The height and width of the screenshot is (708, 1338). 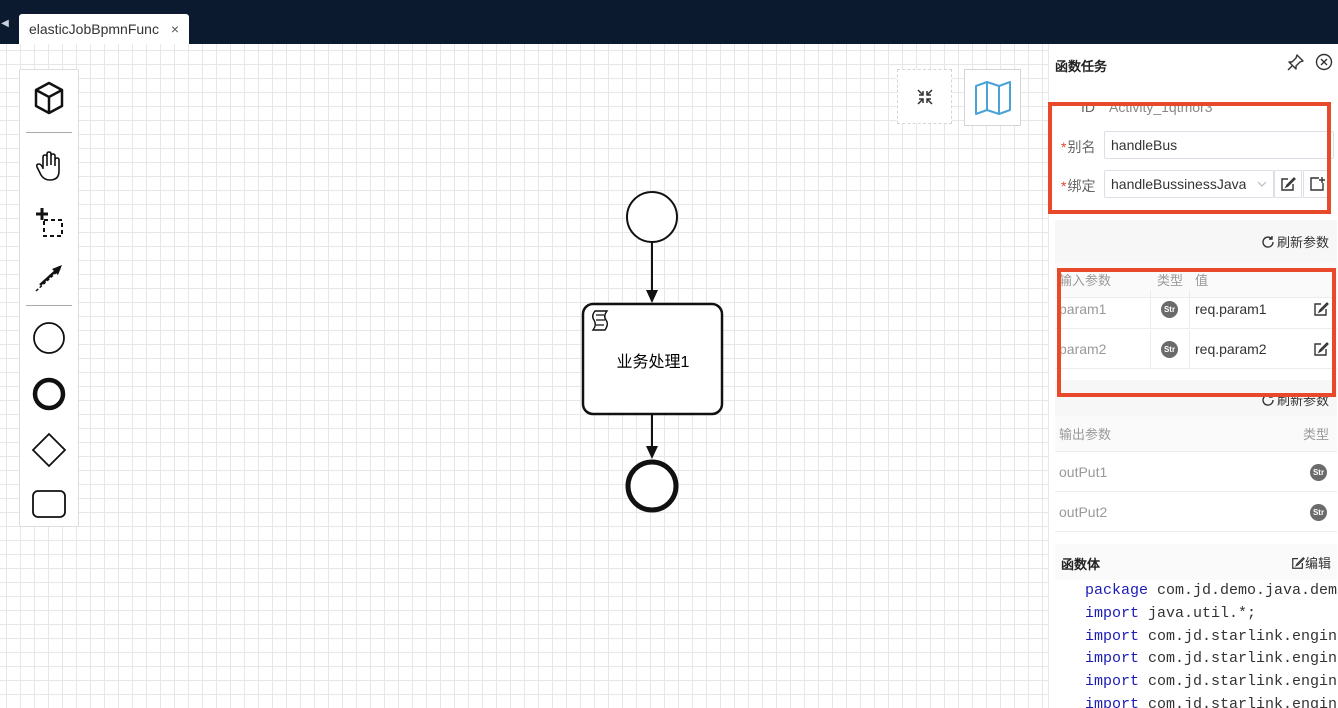 I want to click on pin-icon, so click(x=1296, y=62).